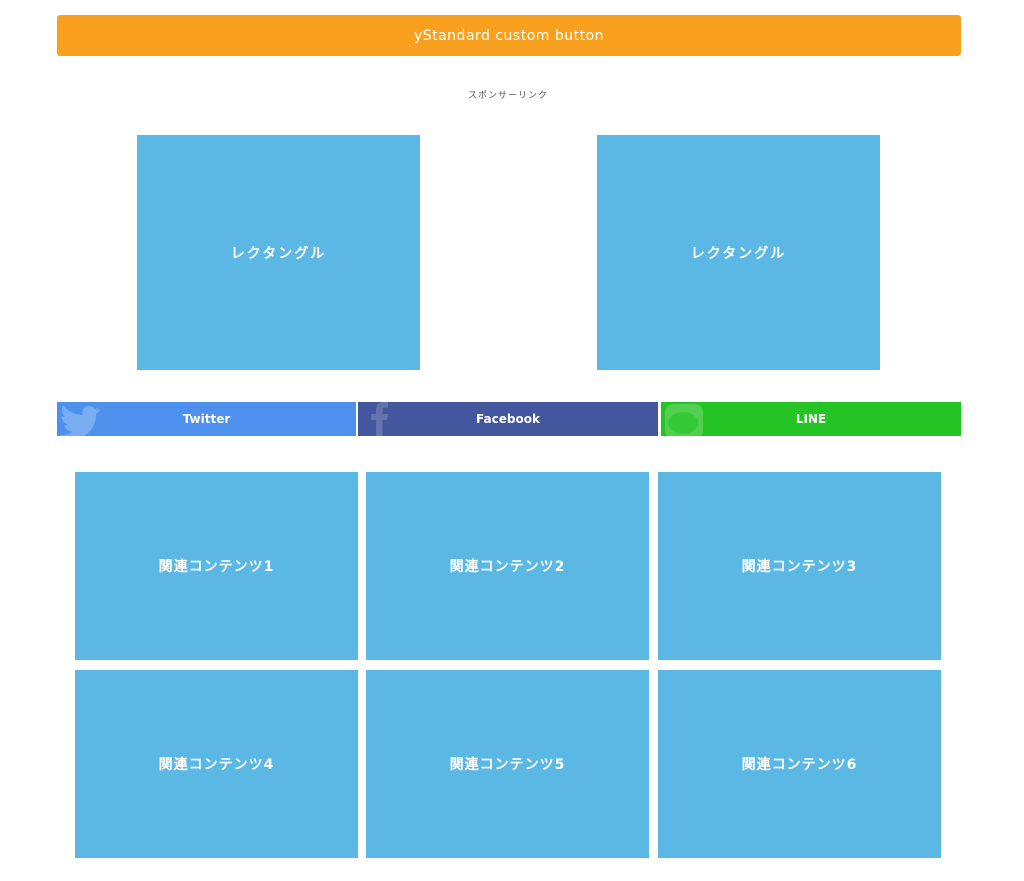 This screenshot has width=1024, height=881. I want to click on twitter-bird-icon, so click(81, 420).